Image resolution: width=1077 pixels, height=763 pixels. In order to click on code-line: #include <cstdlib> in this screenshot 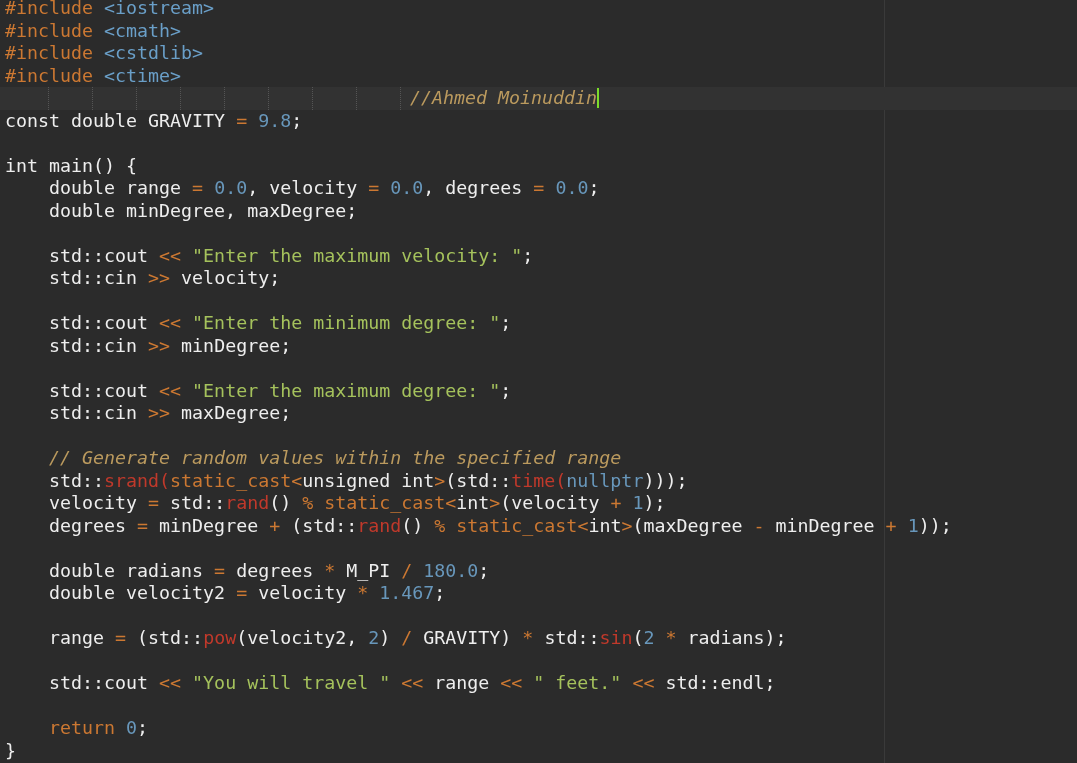, I will do `click(104, 53)`.